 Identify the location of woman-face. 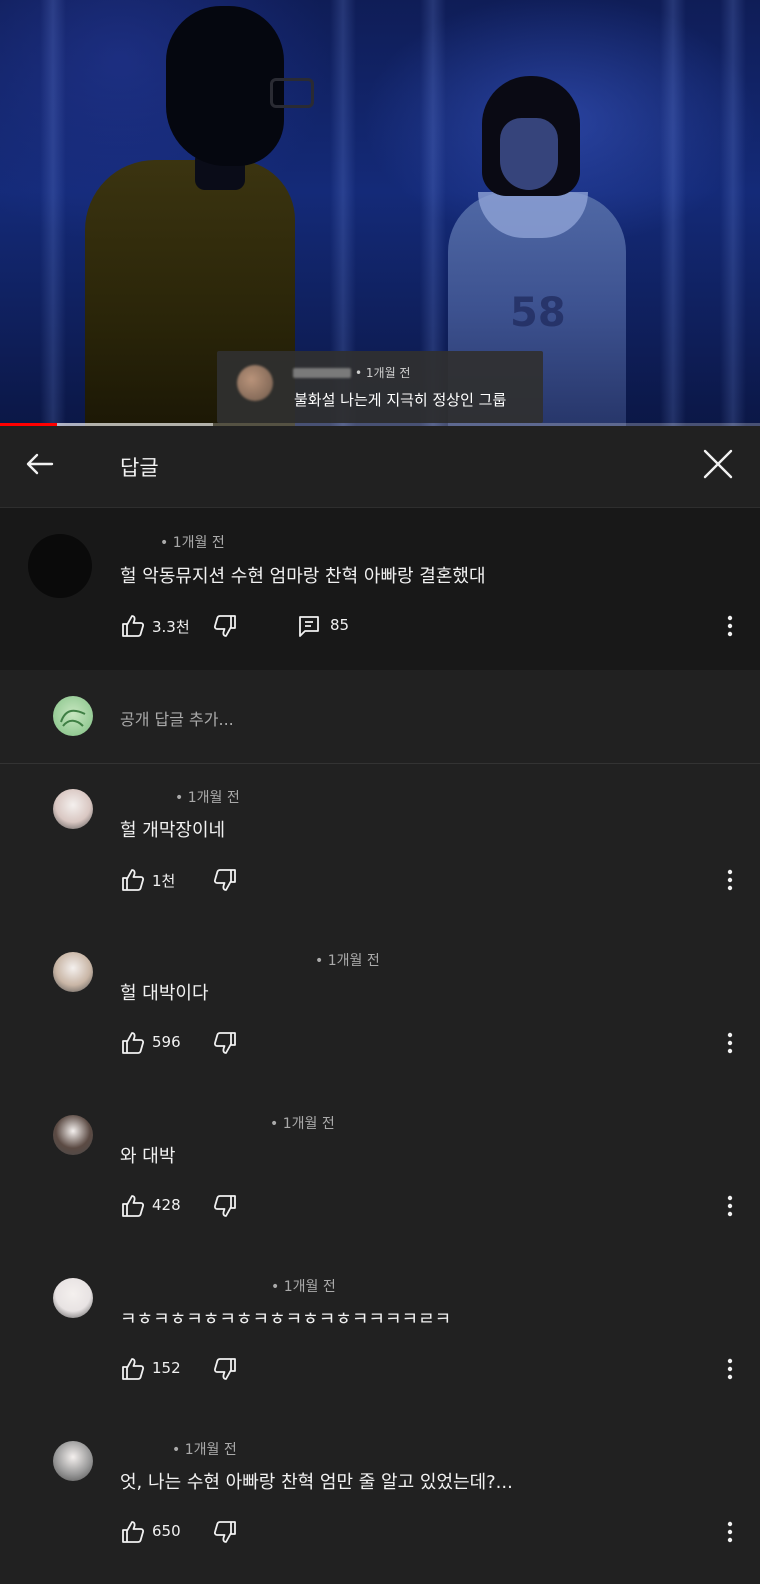
(529, 154).